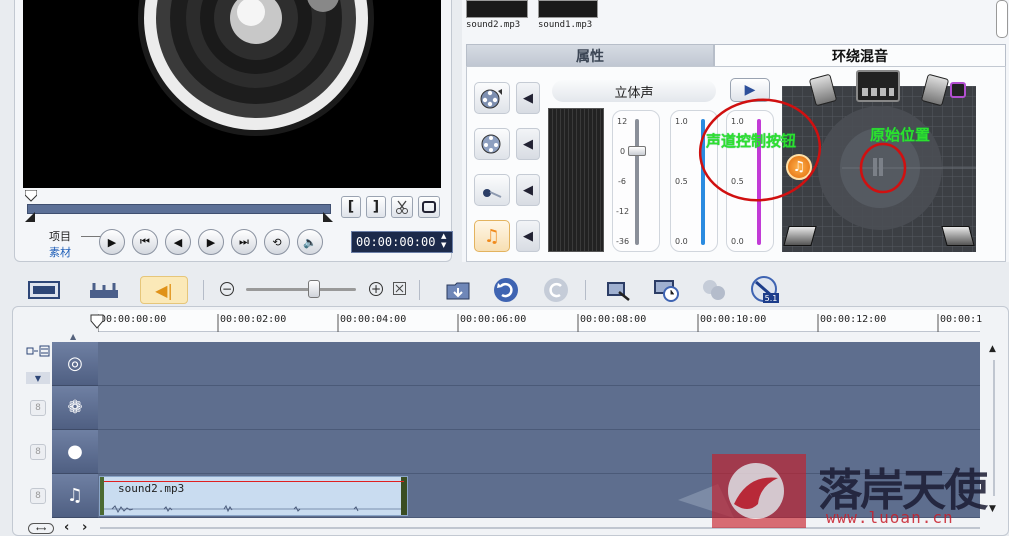  What do you see at coordinates (178, 242) in the screenshot?
I see `previous-frame-button: ◀` at bounding box center [178, 242].